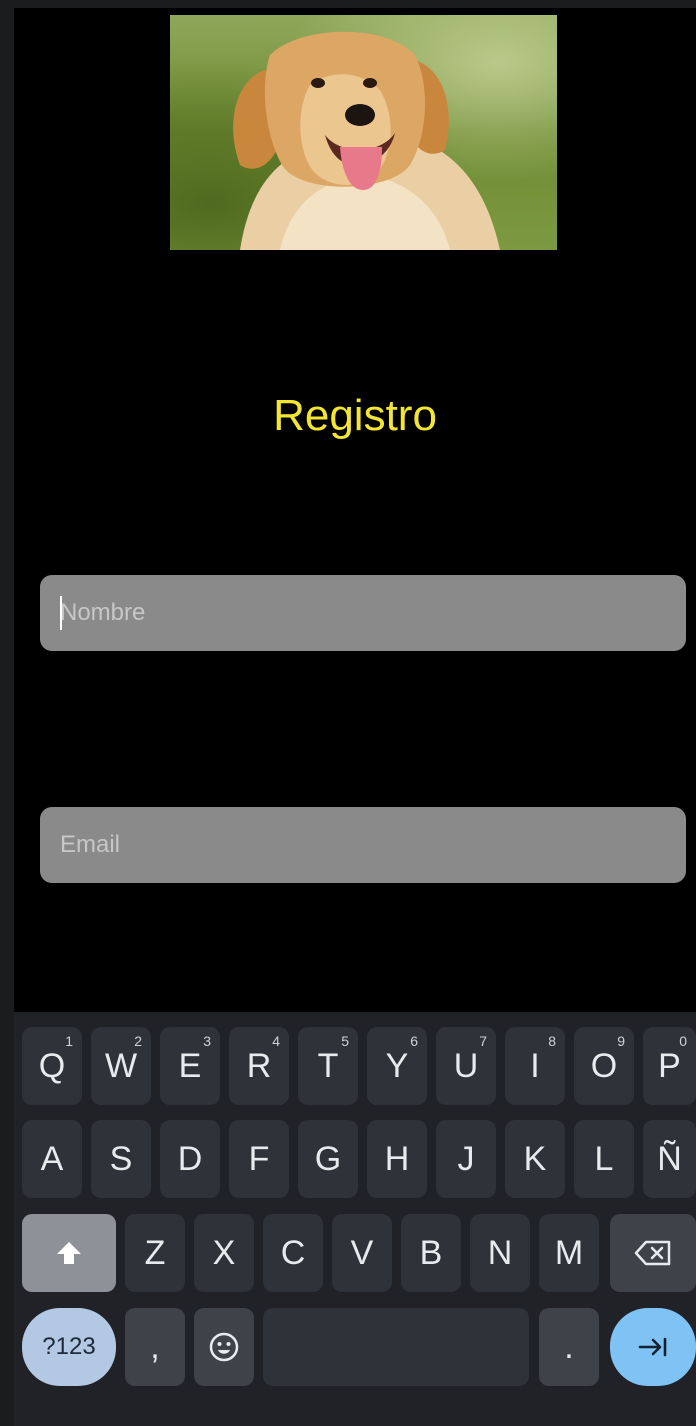 The height and width of the screenshot is (1426, 696). I want to click on dog-photo, so click(363, 132).